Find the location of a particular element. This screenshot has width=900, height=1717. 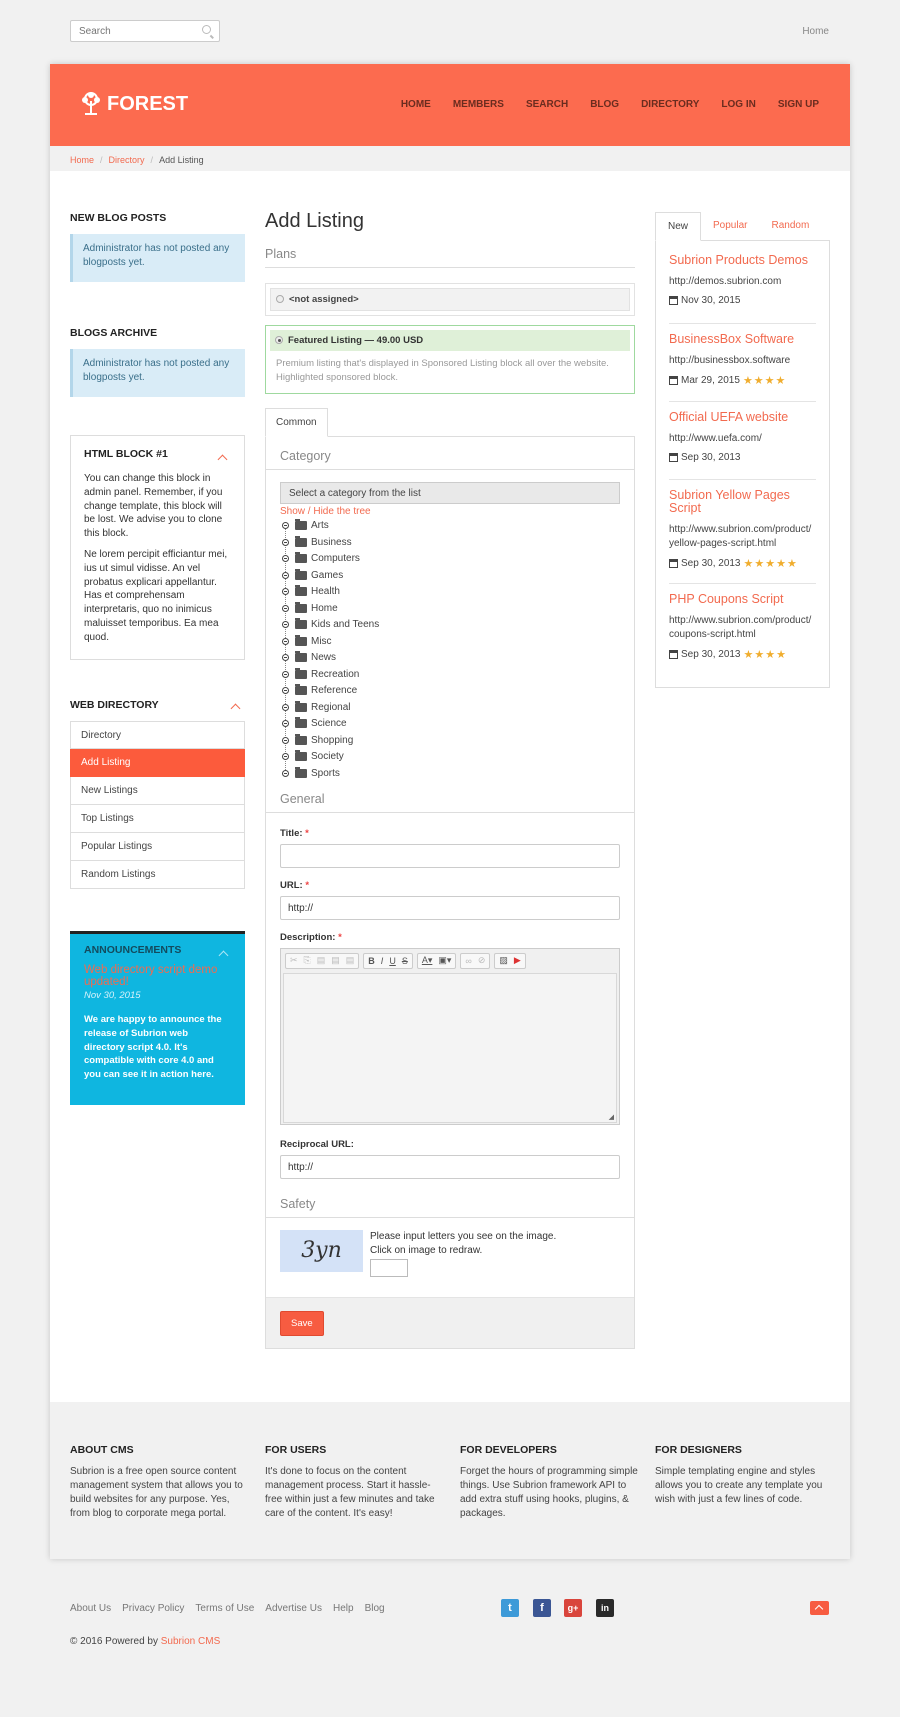

nav-home: HOME is located at coordinates (416, 104).